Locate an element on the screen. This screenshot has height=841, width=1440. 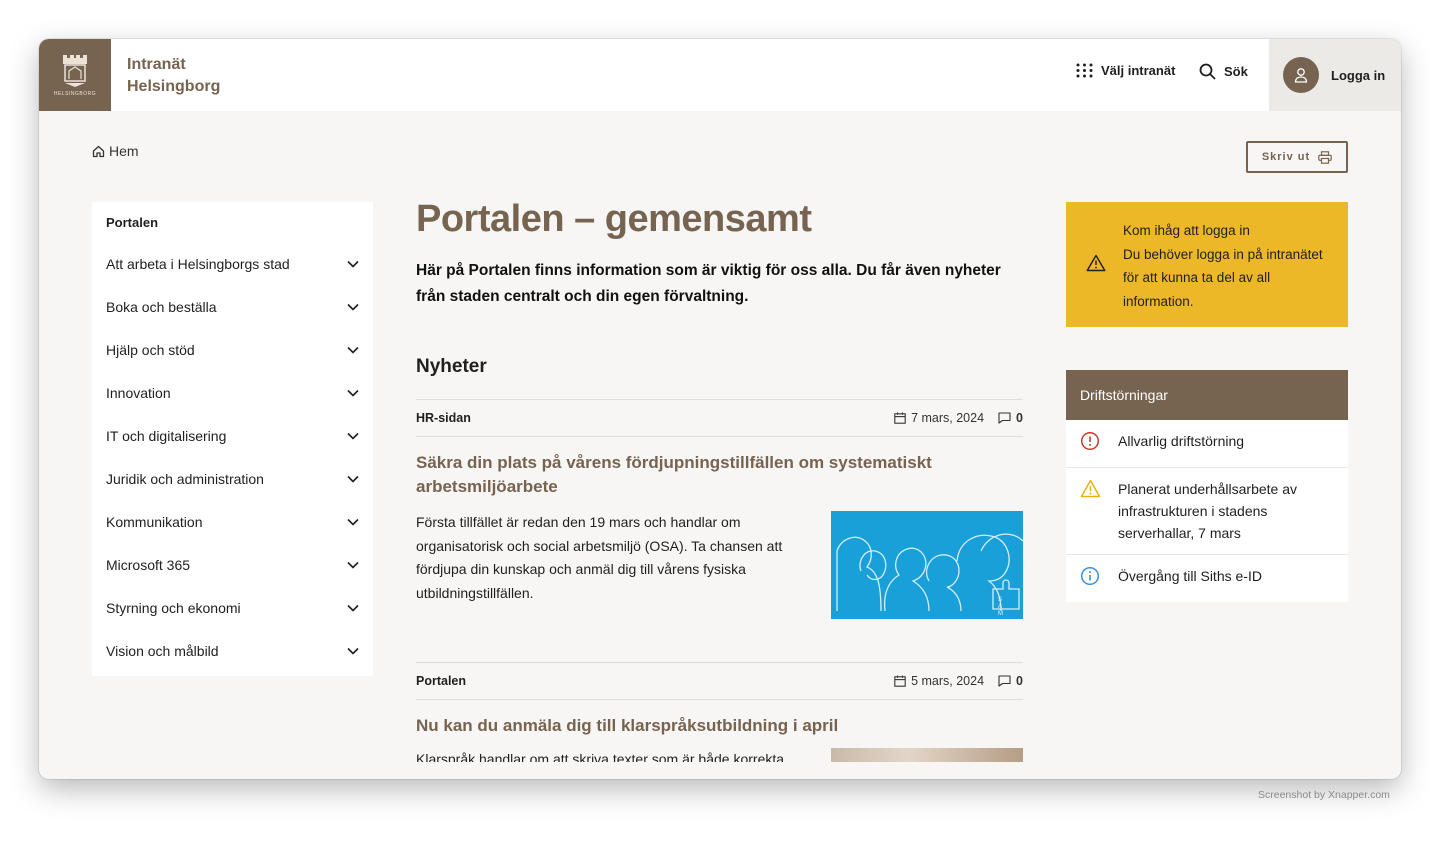
print-label: Skriv ut is located at coordinates (1286, 157).